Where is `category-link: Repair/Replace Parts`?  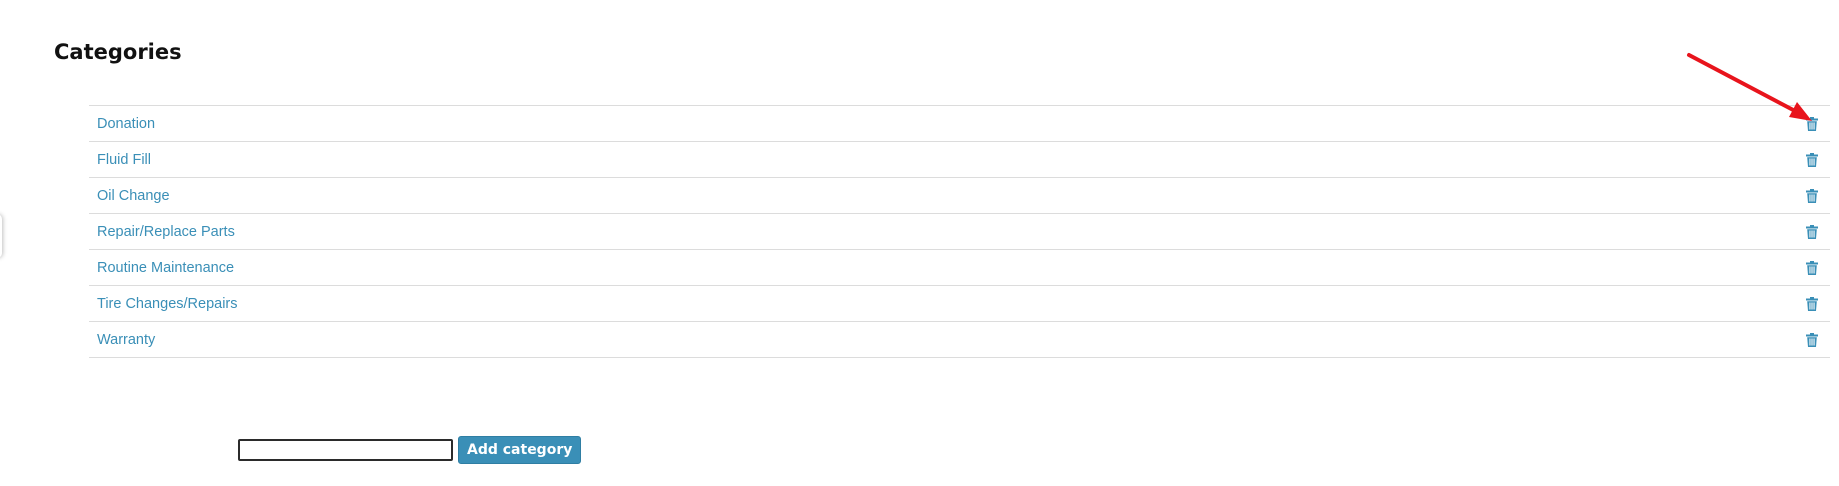
category-link: Repair/Replace Parts is located at coordinates (166, 232).